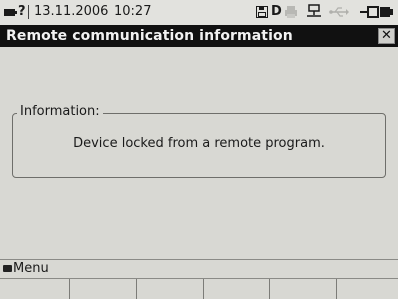 Image resolution: width=398 pixels, height=299 pixels. Describe the element at coordinates (291, 12) in the screenshot. I see `printer-icon` at that location.